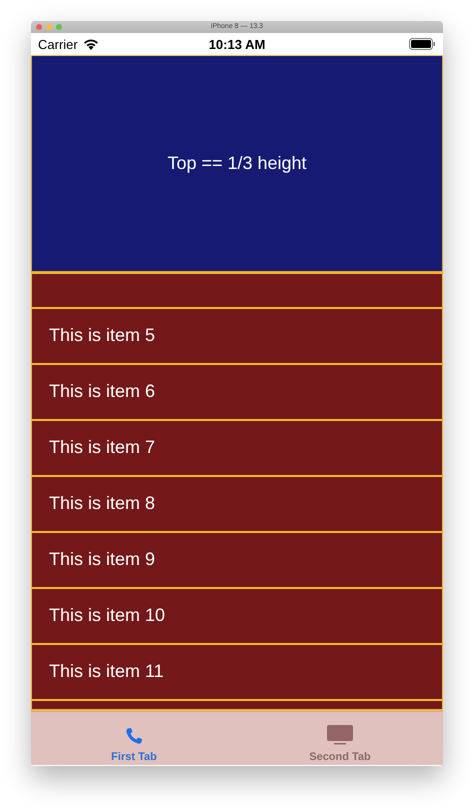  What do you see at coordinates (237, 616) in the screenshot?
I see `list-row: This is item 10` at bounding box center [237, 616].